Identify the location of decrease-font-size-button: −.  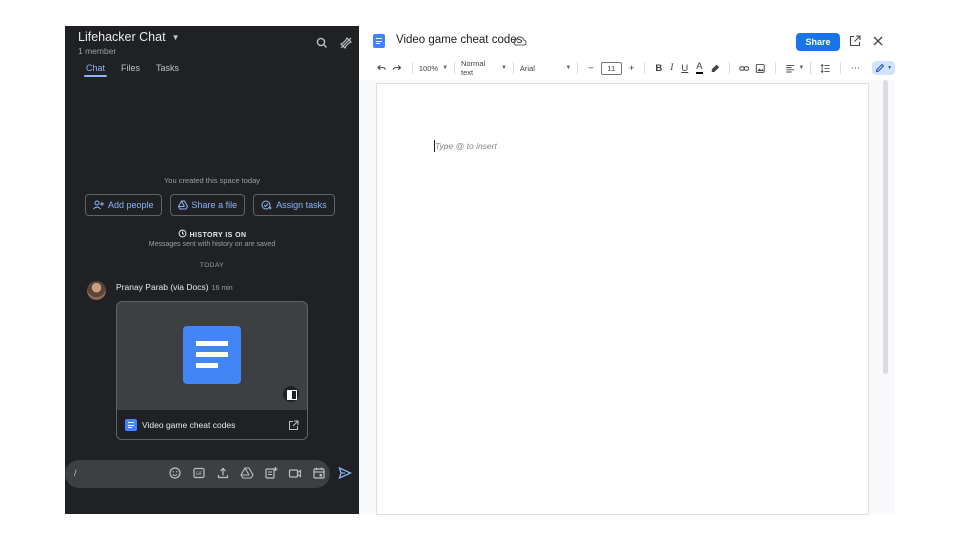
(591, 68).